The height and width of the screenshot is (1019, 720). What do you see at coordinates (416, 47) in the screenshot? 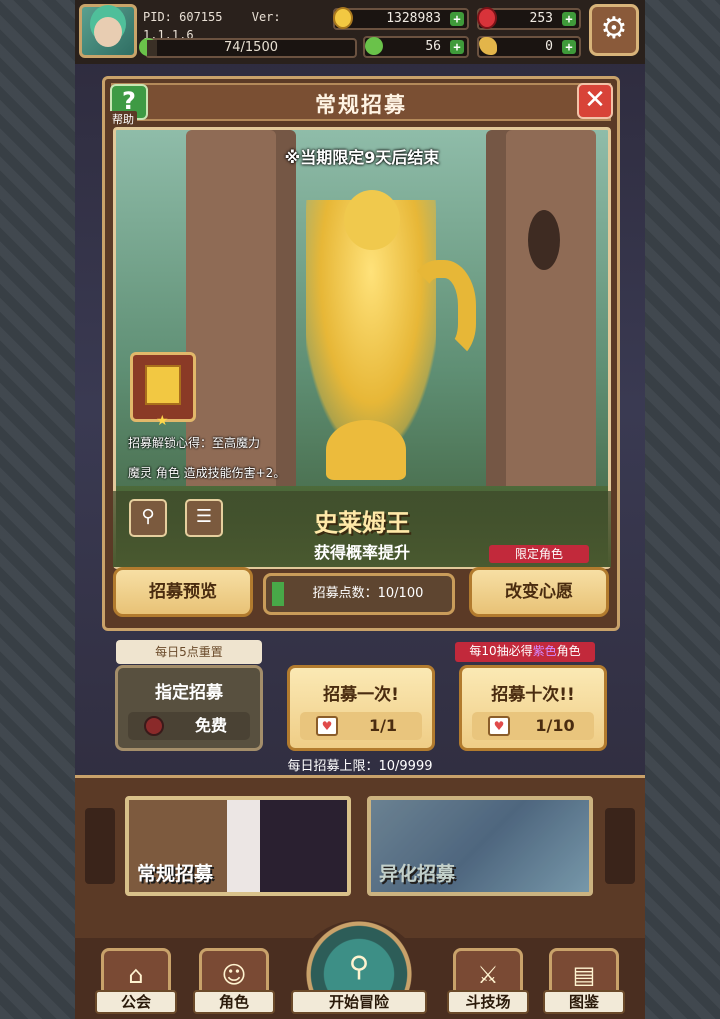
I see `clover-counter: 56 +` at bounding box center [416, 47].